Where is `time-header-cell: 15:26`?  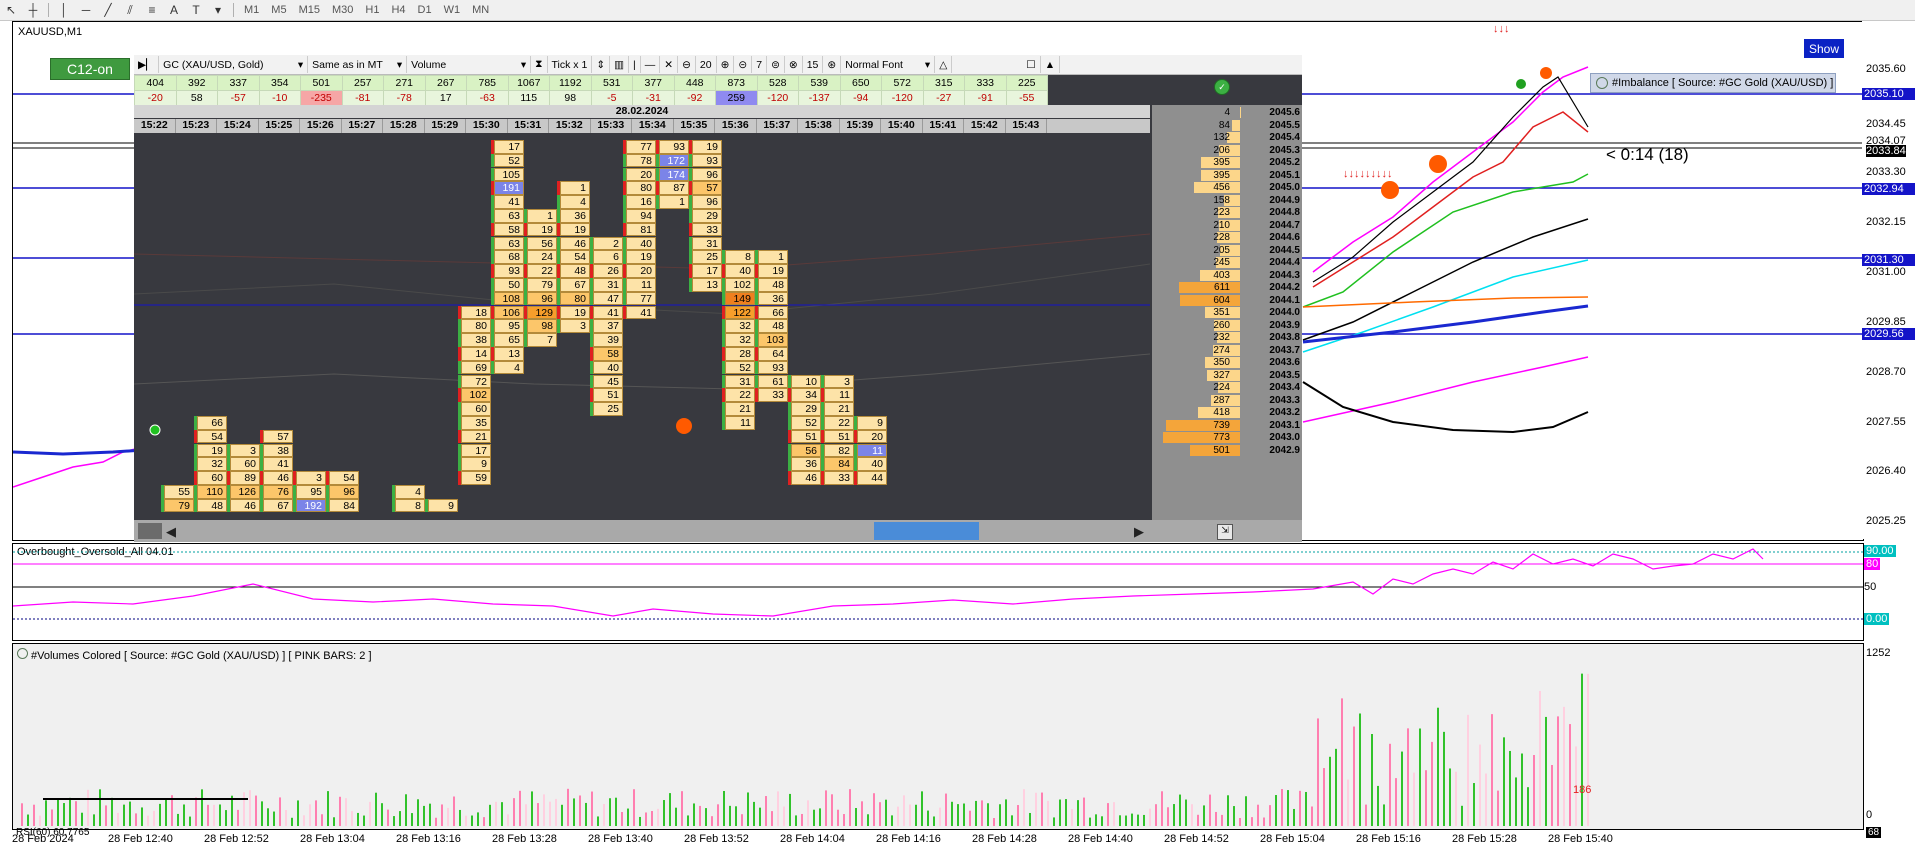 time-header-cell: 15:26 is located at coordinates (321, 126).